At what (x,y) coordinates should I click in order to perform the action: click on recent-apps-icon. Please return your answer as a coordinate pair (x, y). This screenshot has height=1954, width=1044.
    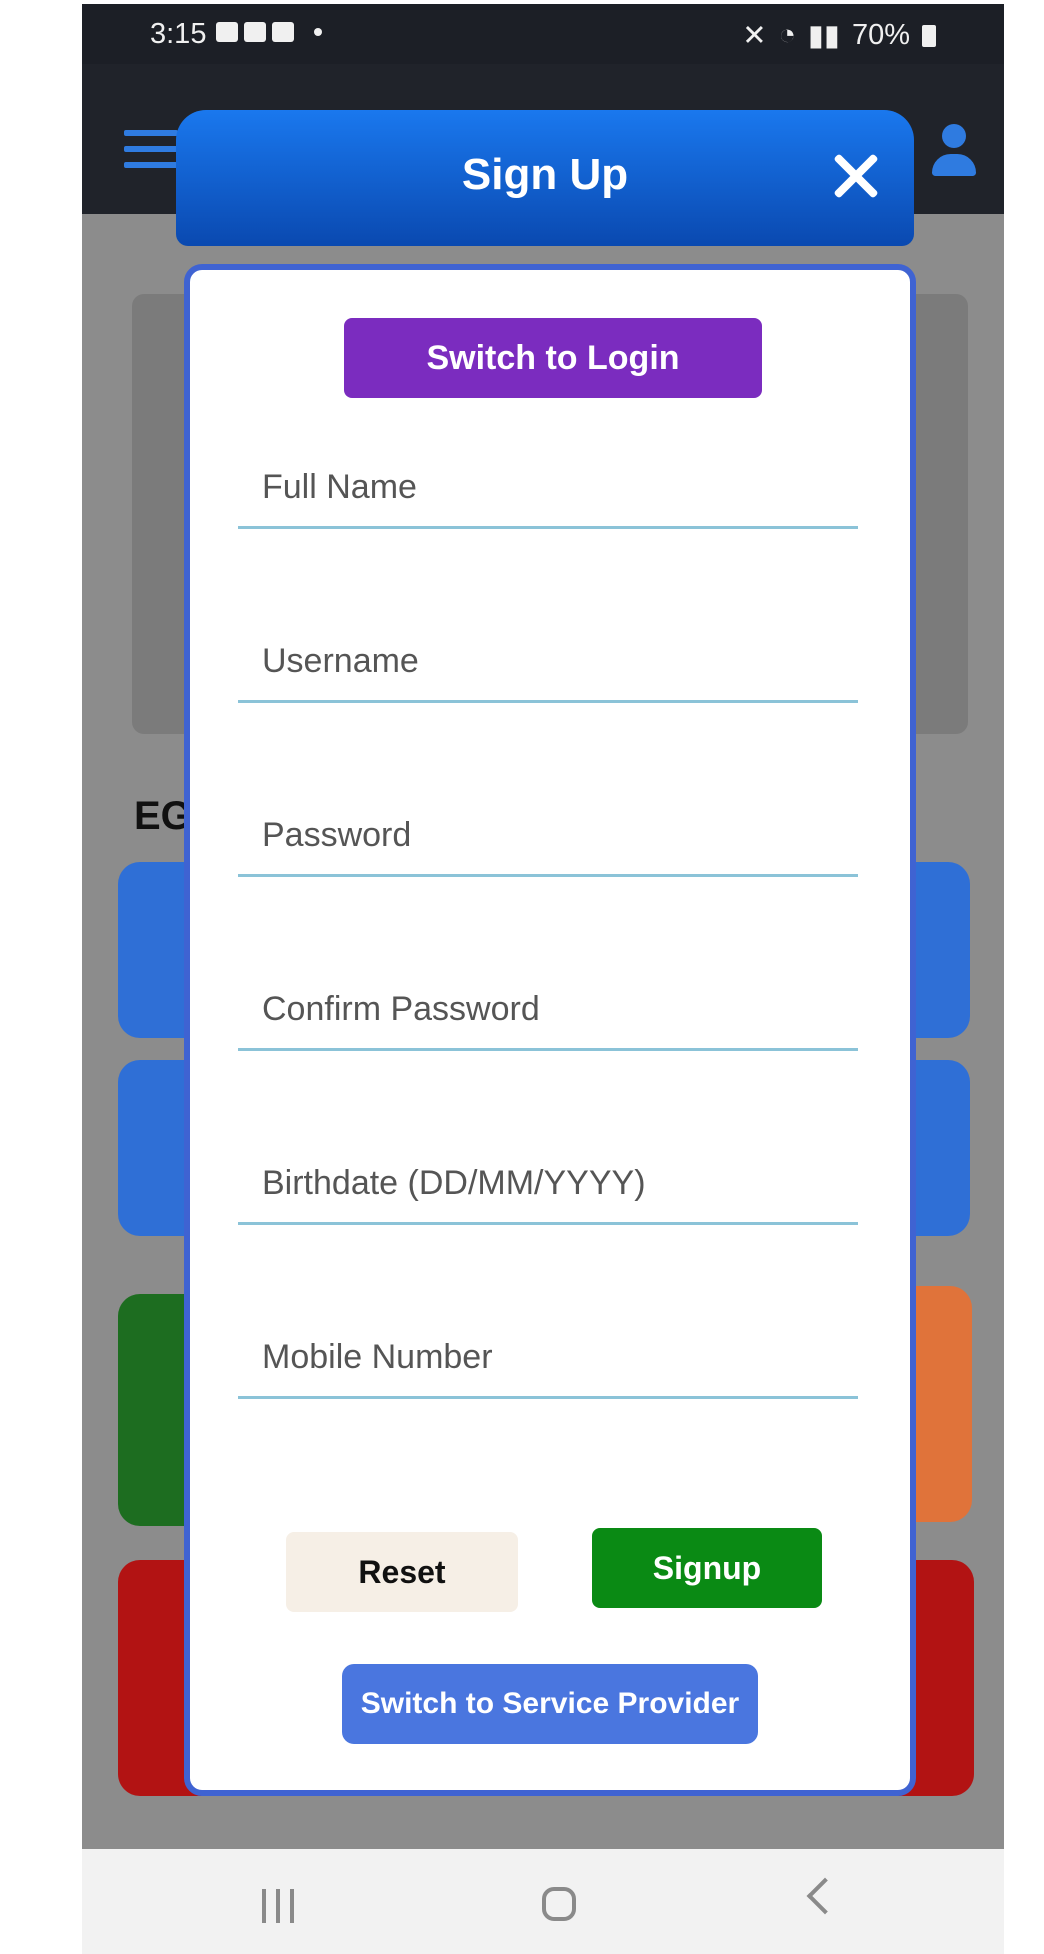
    Looking at the image, I should click on (278, 1906).